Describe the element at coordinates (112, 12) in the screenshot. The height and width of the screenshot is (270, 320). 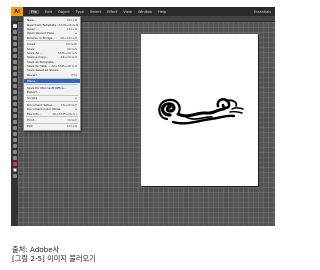
I see `menu-effect: Effect` at that location.